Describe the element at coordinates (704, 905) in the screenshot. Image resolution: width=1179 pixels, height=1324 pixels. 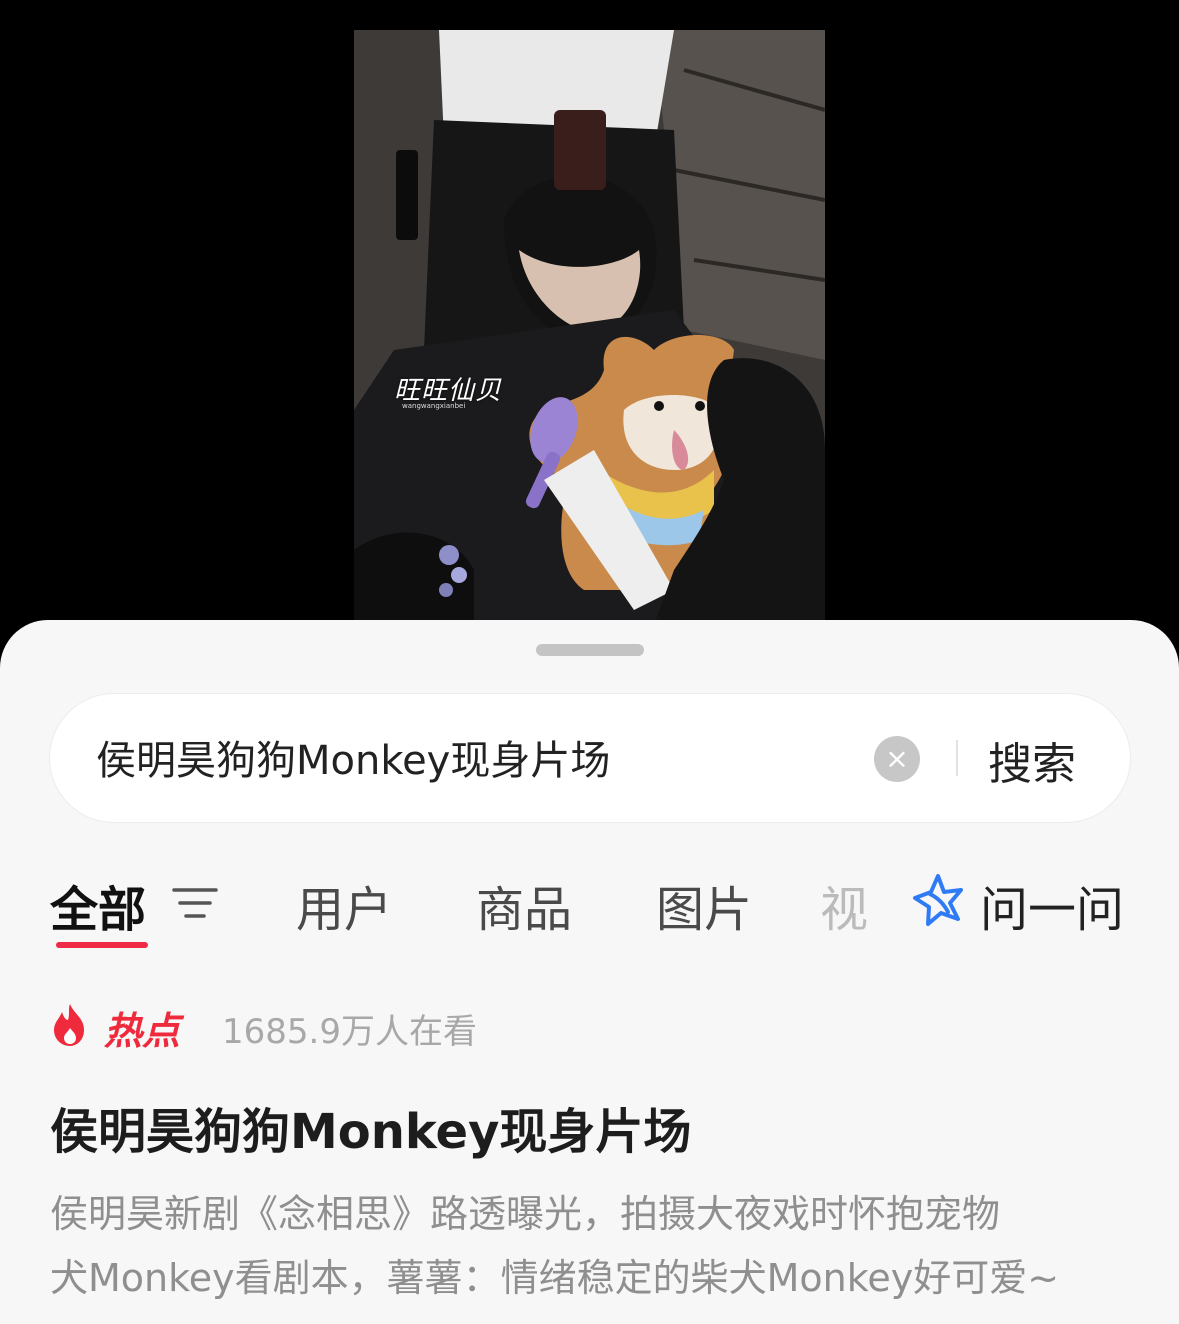
I see `tab-images: 图片` at that location.